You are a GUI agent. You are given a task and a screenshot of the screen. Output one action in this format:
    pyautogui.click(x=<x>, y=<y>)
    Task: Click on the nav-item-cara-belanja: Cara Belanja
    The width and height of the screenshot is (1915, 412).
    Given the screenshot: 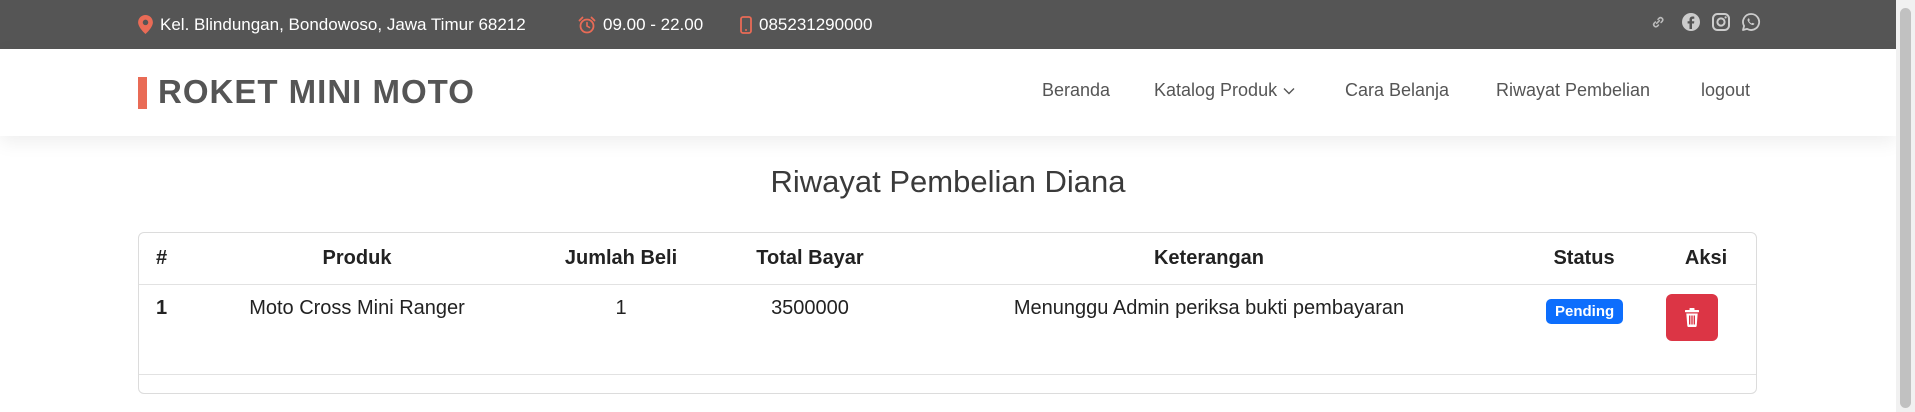 What is the action you would take?
    pyautogui.click(x=1397, y=90)
    